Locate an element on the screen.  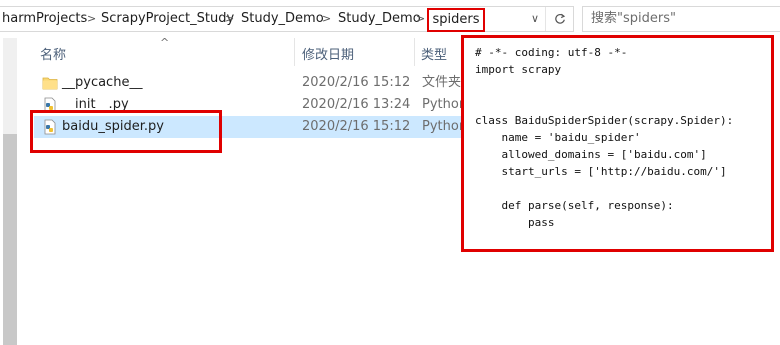
refresh-icon is located at coordinates (559, 18).